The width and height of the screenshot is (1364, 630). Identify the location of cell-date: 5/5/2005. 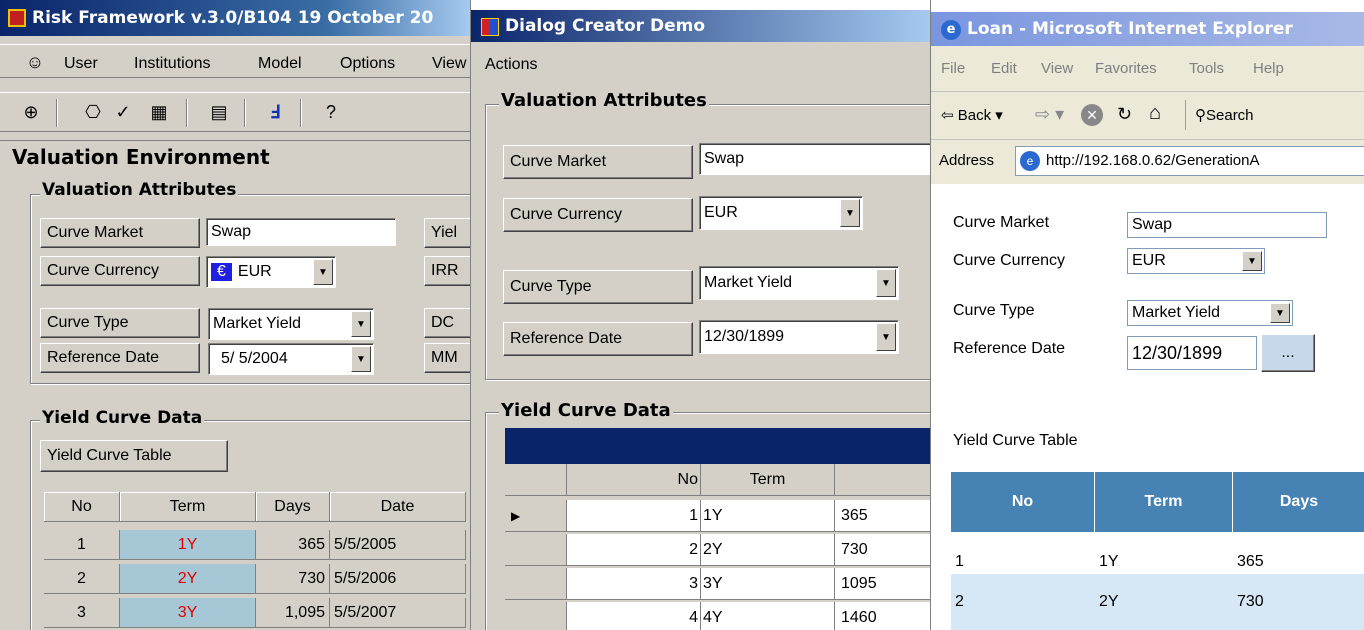
(398, 545).